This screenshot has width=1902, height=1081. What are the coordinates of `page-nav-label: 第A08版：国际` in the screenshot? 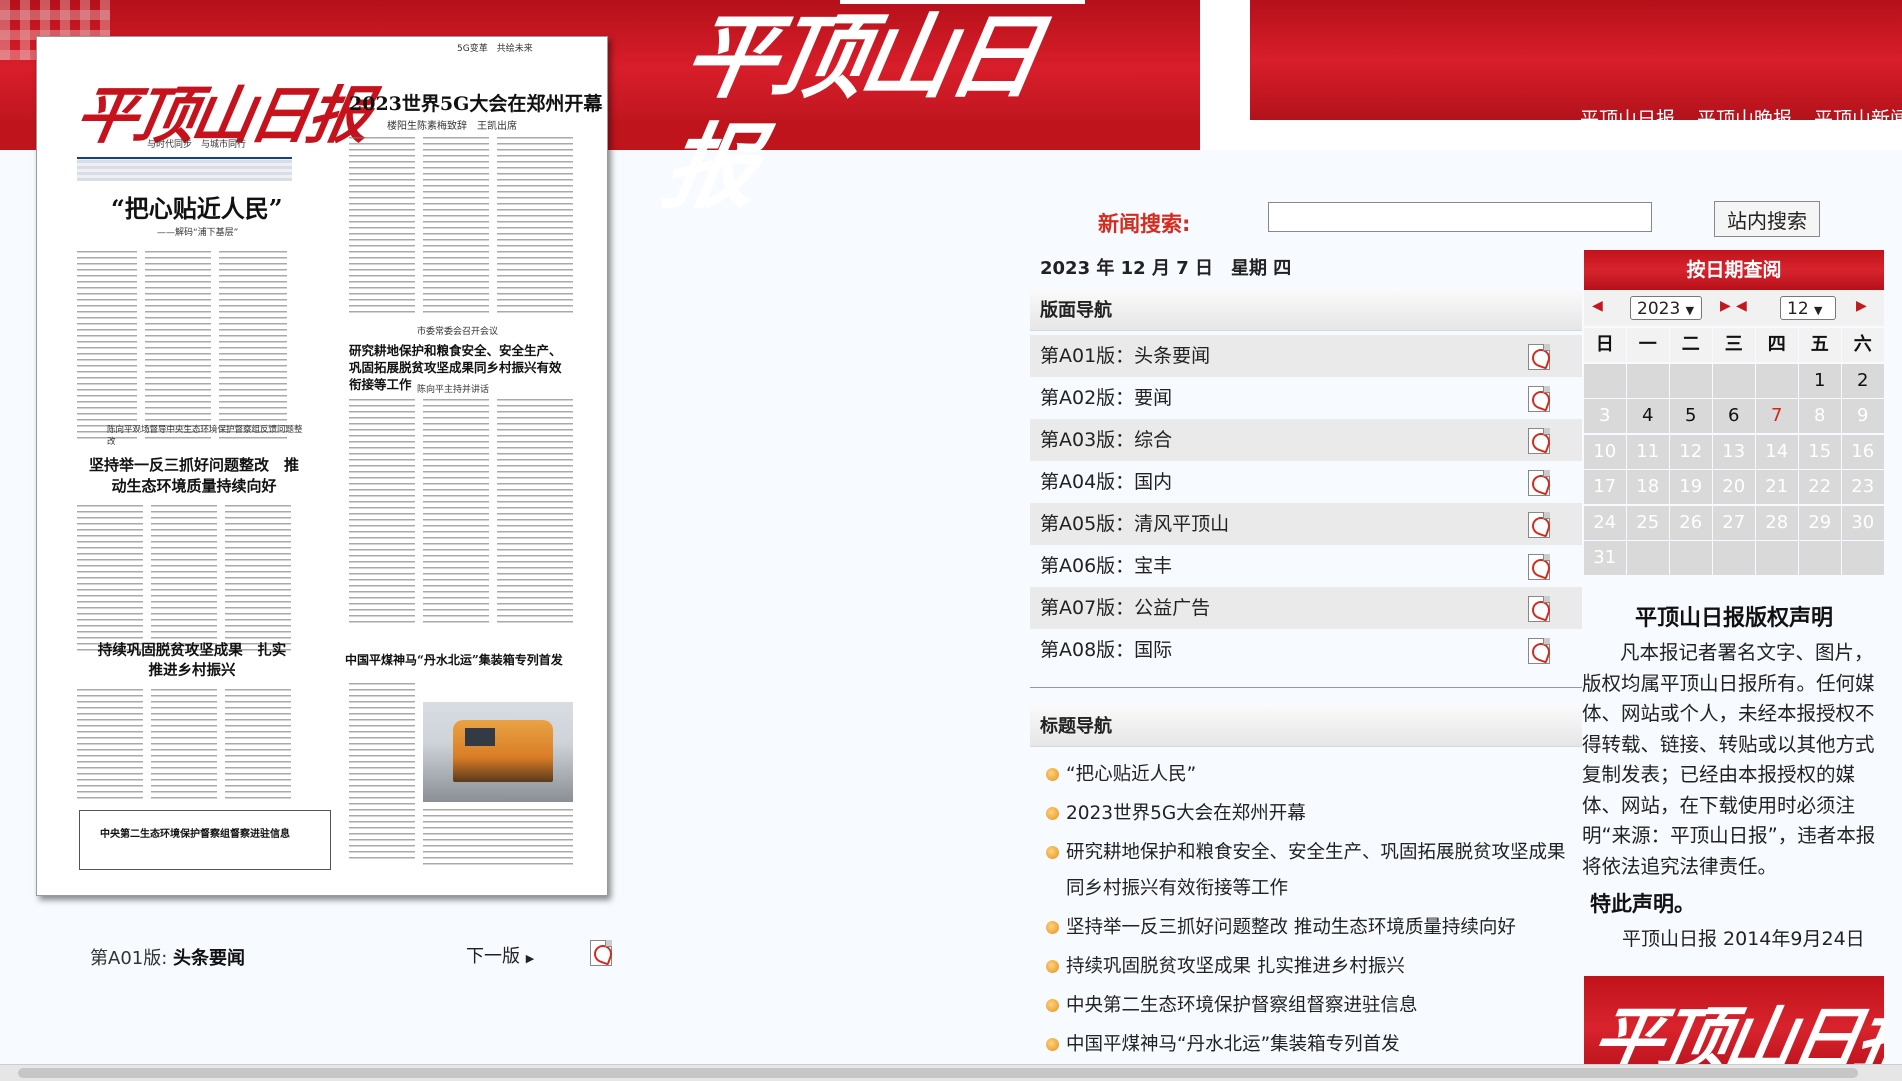 It's located at (1106, 650).